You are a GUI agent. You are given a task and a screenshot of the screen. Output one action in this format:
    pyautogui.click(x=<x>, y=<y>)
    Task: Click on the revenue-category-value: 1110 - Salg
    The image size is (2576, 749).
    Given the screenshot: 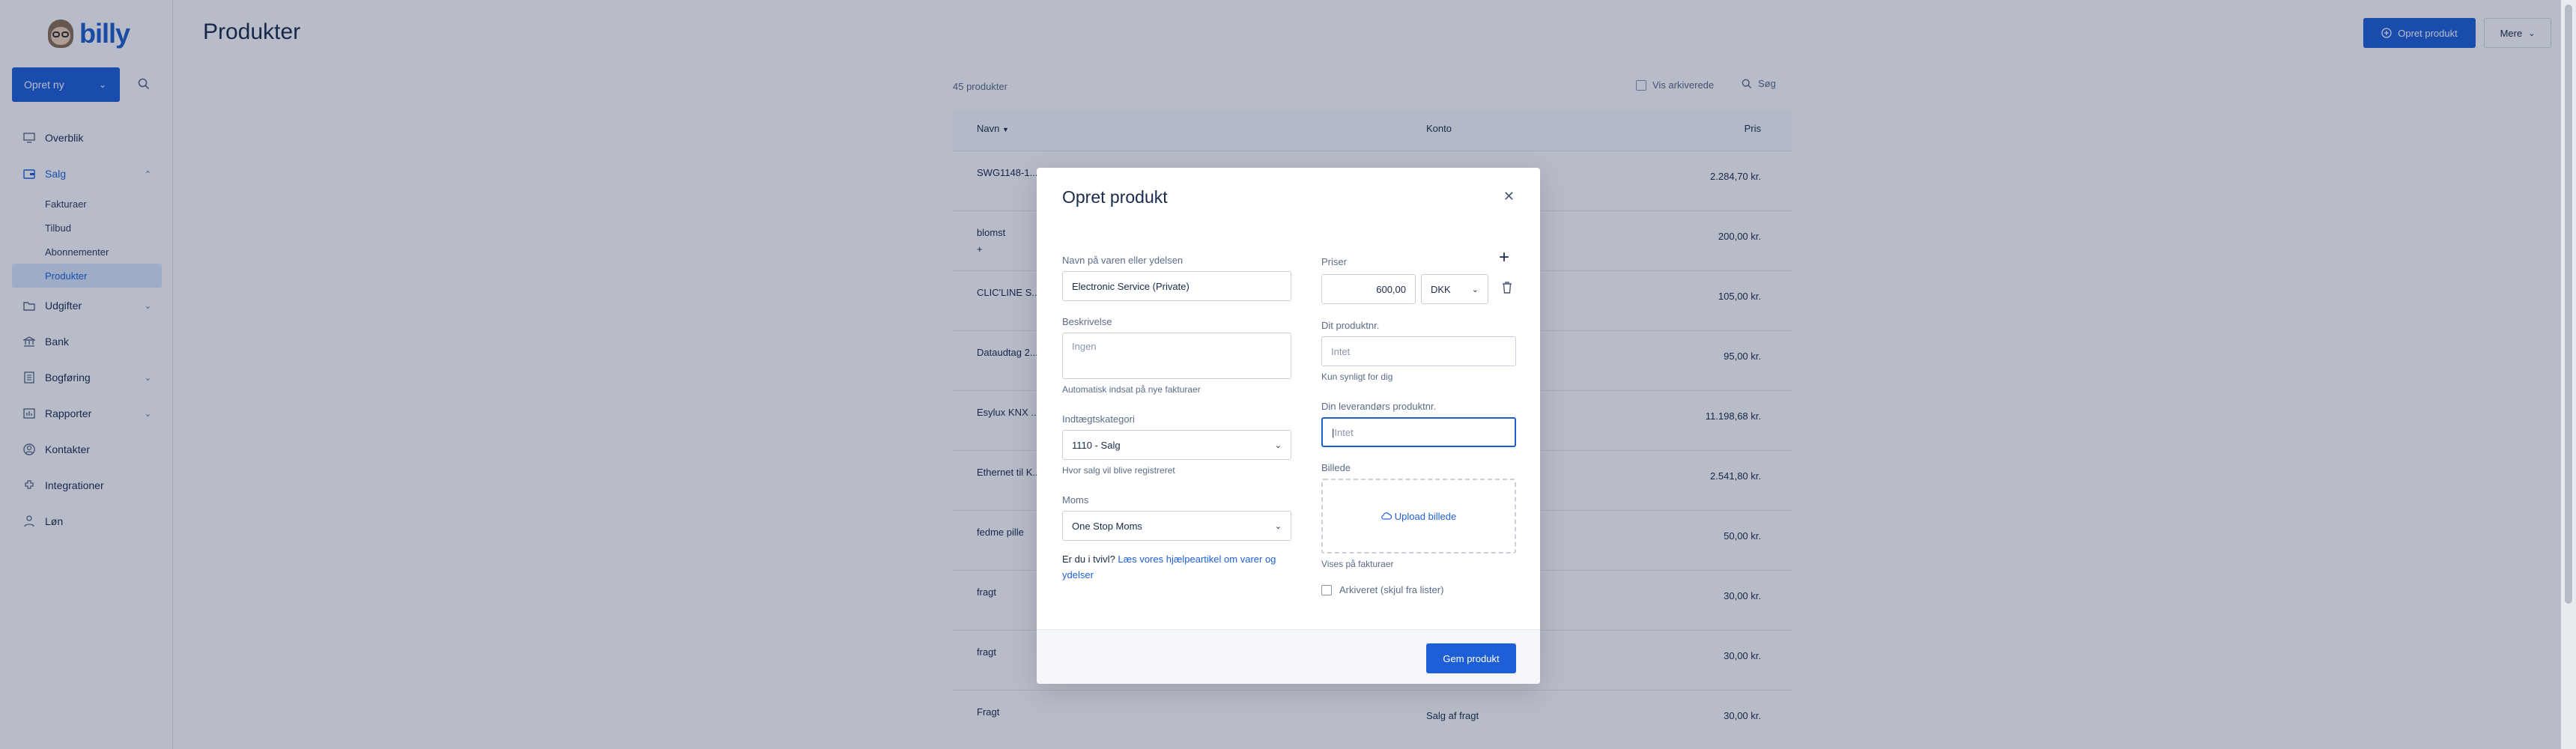 What is the action you would take?
    pyautogui.click(x=1096, y=445)
    